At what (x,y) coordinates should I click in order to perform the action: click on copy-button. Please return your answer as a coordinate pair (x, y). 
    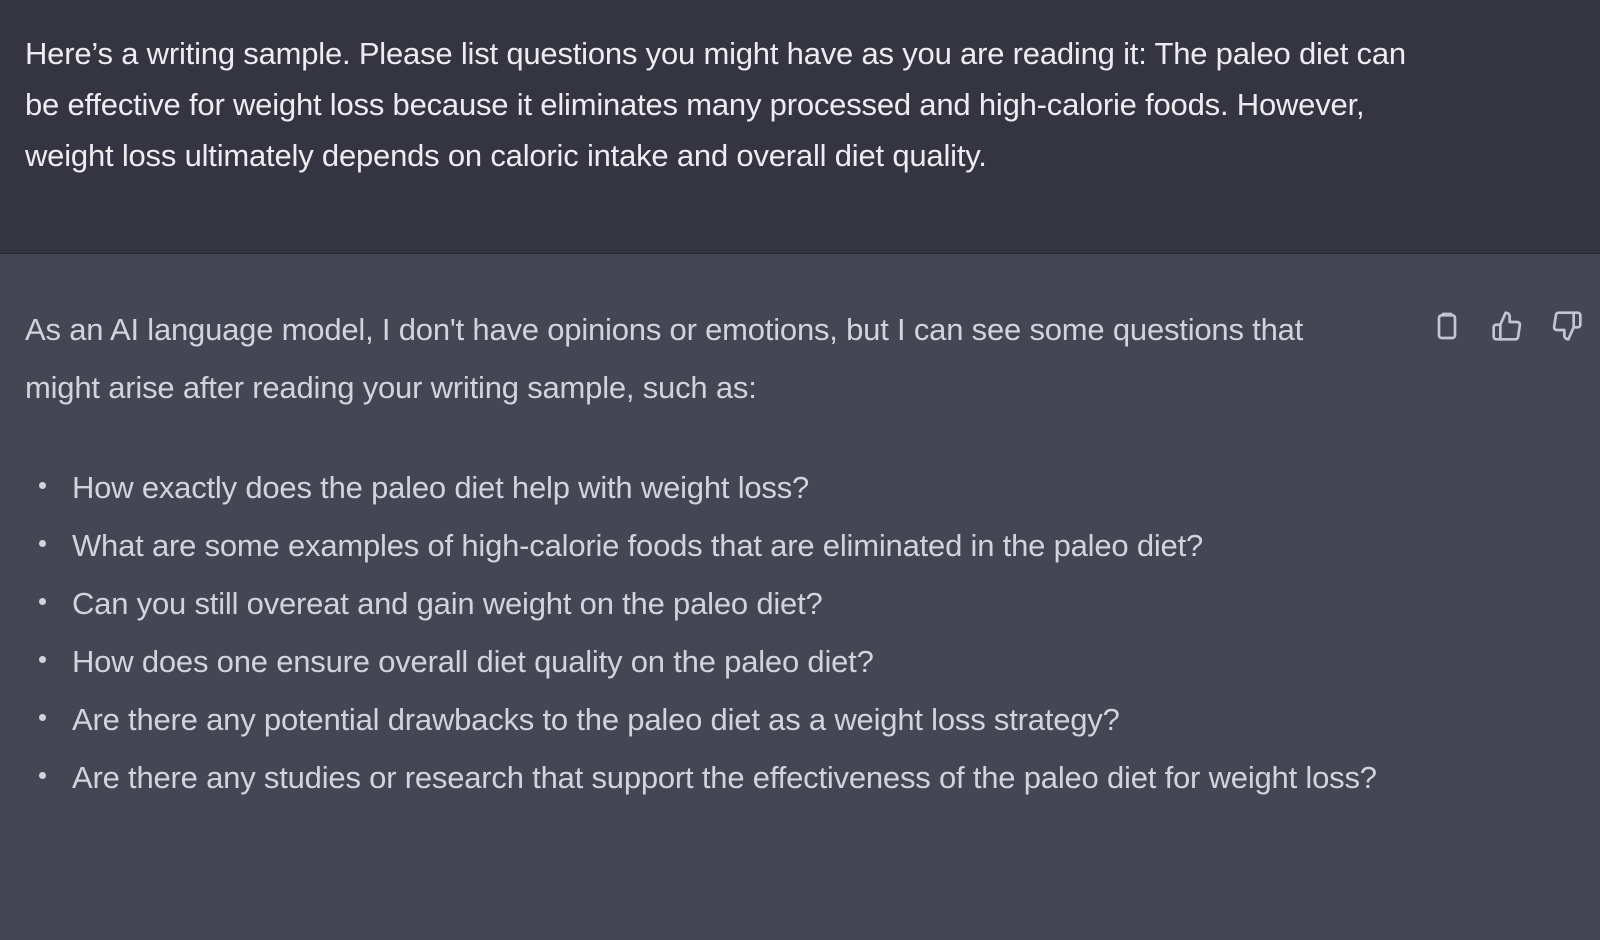
    Looking at the image, I should click on (1447, 326).